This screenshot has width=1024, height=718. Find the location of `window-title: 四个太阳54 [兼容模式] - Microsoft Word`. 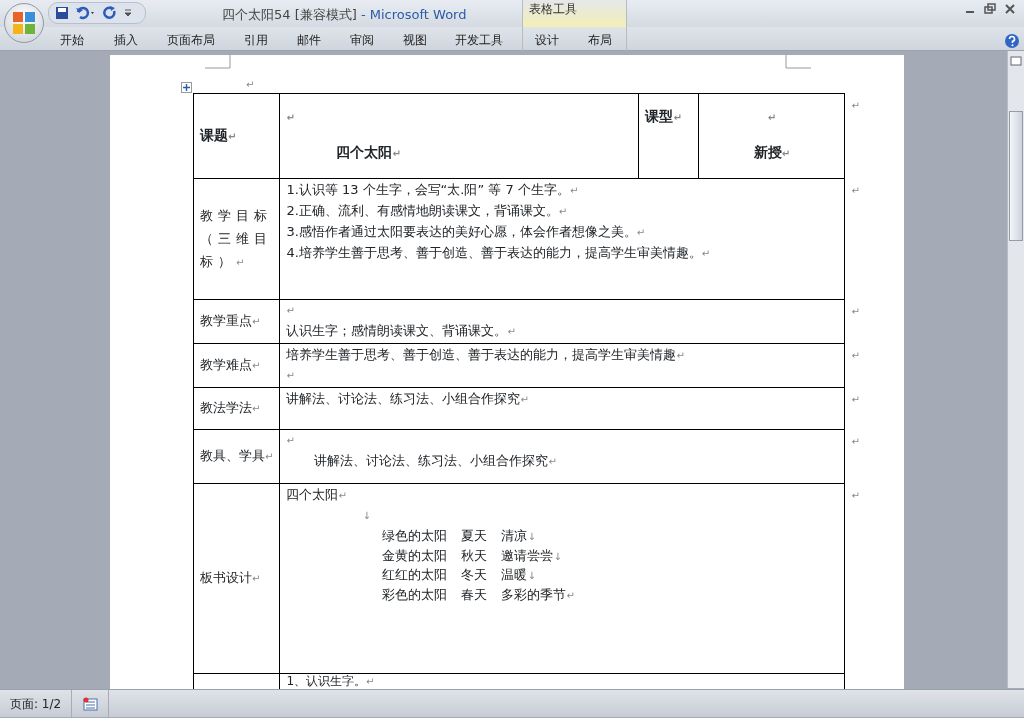

window-title: 四个太阳54 [兼容模式] - Microsoft Word is located at coordinates (344, 15).